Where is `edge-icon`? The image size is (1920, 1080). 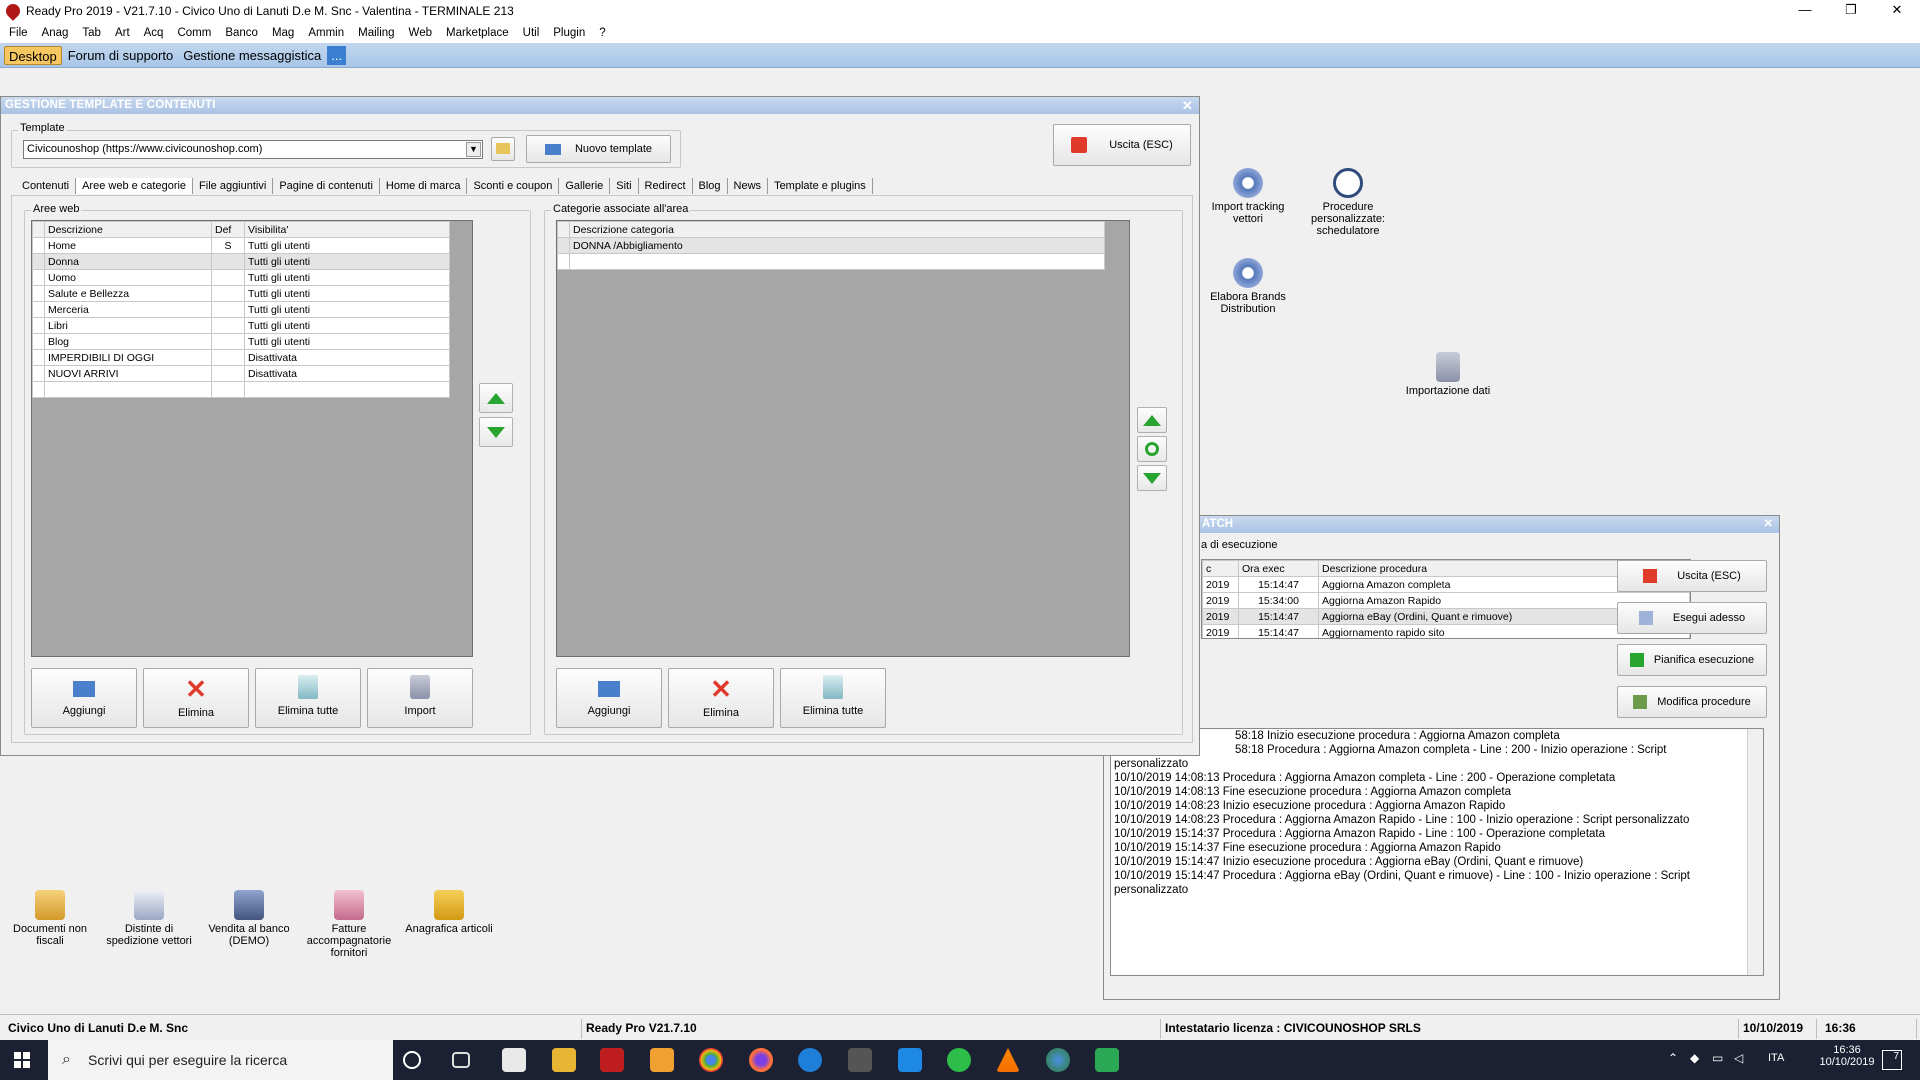 edge-icon is located at coordinates (810, 1060).